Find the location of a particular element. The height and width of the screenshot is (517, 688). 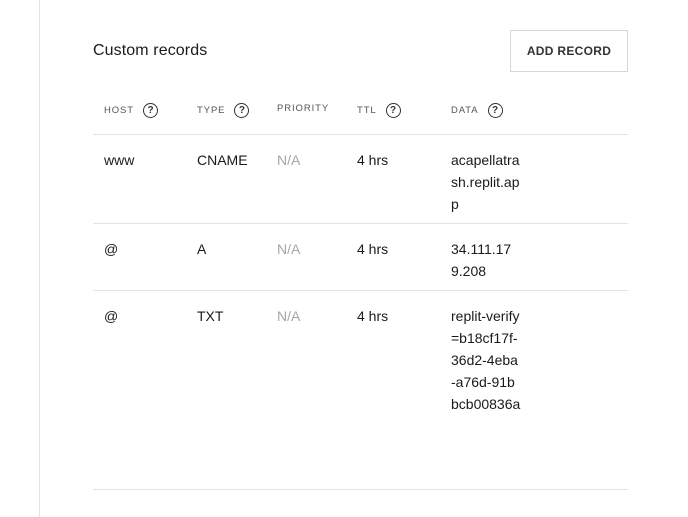

panel-title: Custom records is located at coordinates (150, 50).